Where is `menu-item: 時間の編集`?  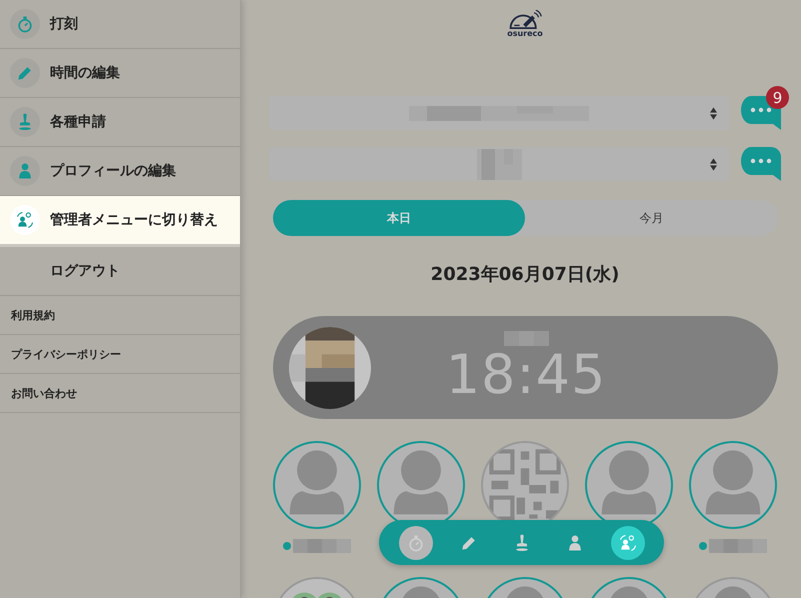 menu-item: 時間の編集 is located at coordinates (120, 73).